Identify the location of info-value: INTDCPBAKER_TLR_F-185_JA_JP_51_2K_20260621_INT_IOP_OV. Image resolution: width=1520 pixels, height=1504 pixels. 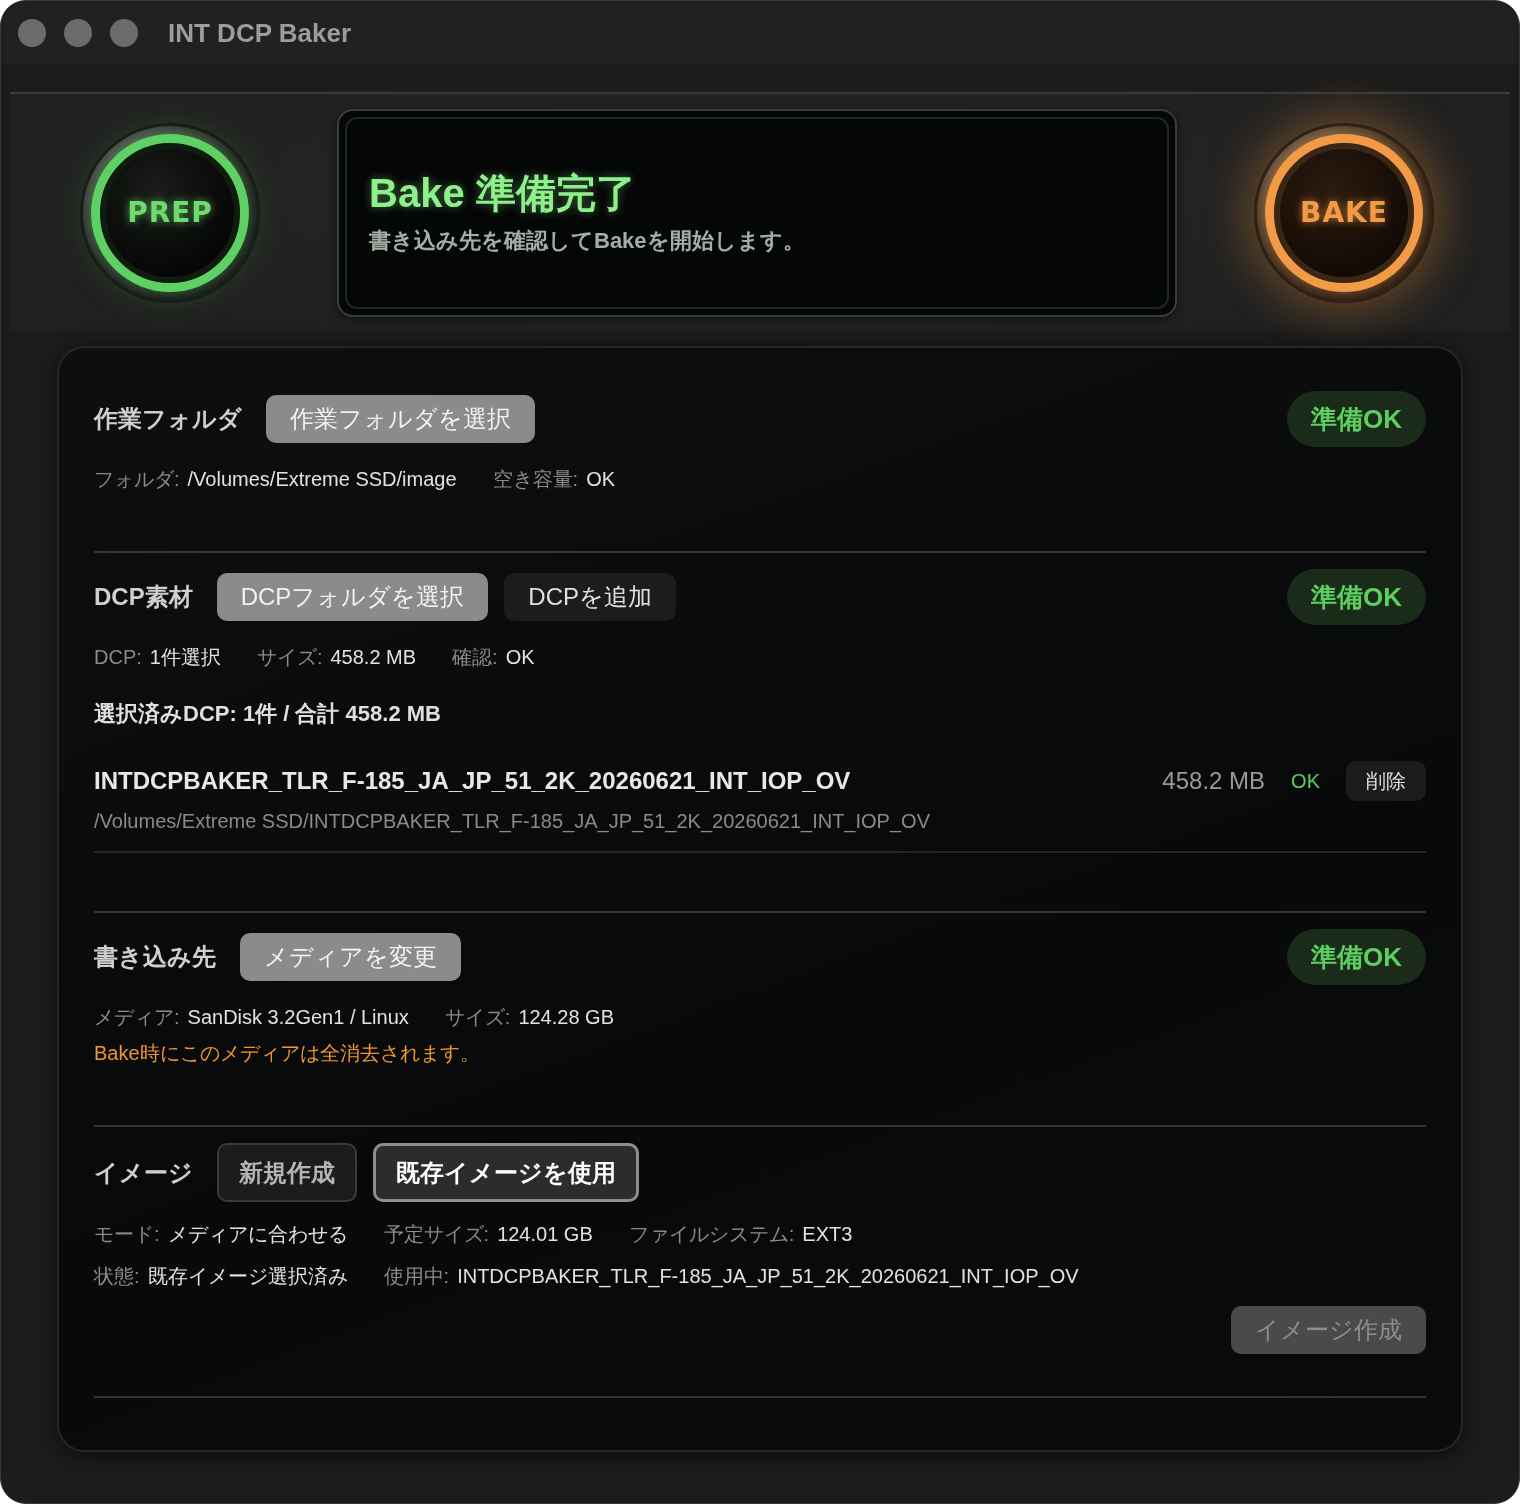
(768, 1277).